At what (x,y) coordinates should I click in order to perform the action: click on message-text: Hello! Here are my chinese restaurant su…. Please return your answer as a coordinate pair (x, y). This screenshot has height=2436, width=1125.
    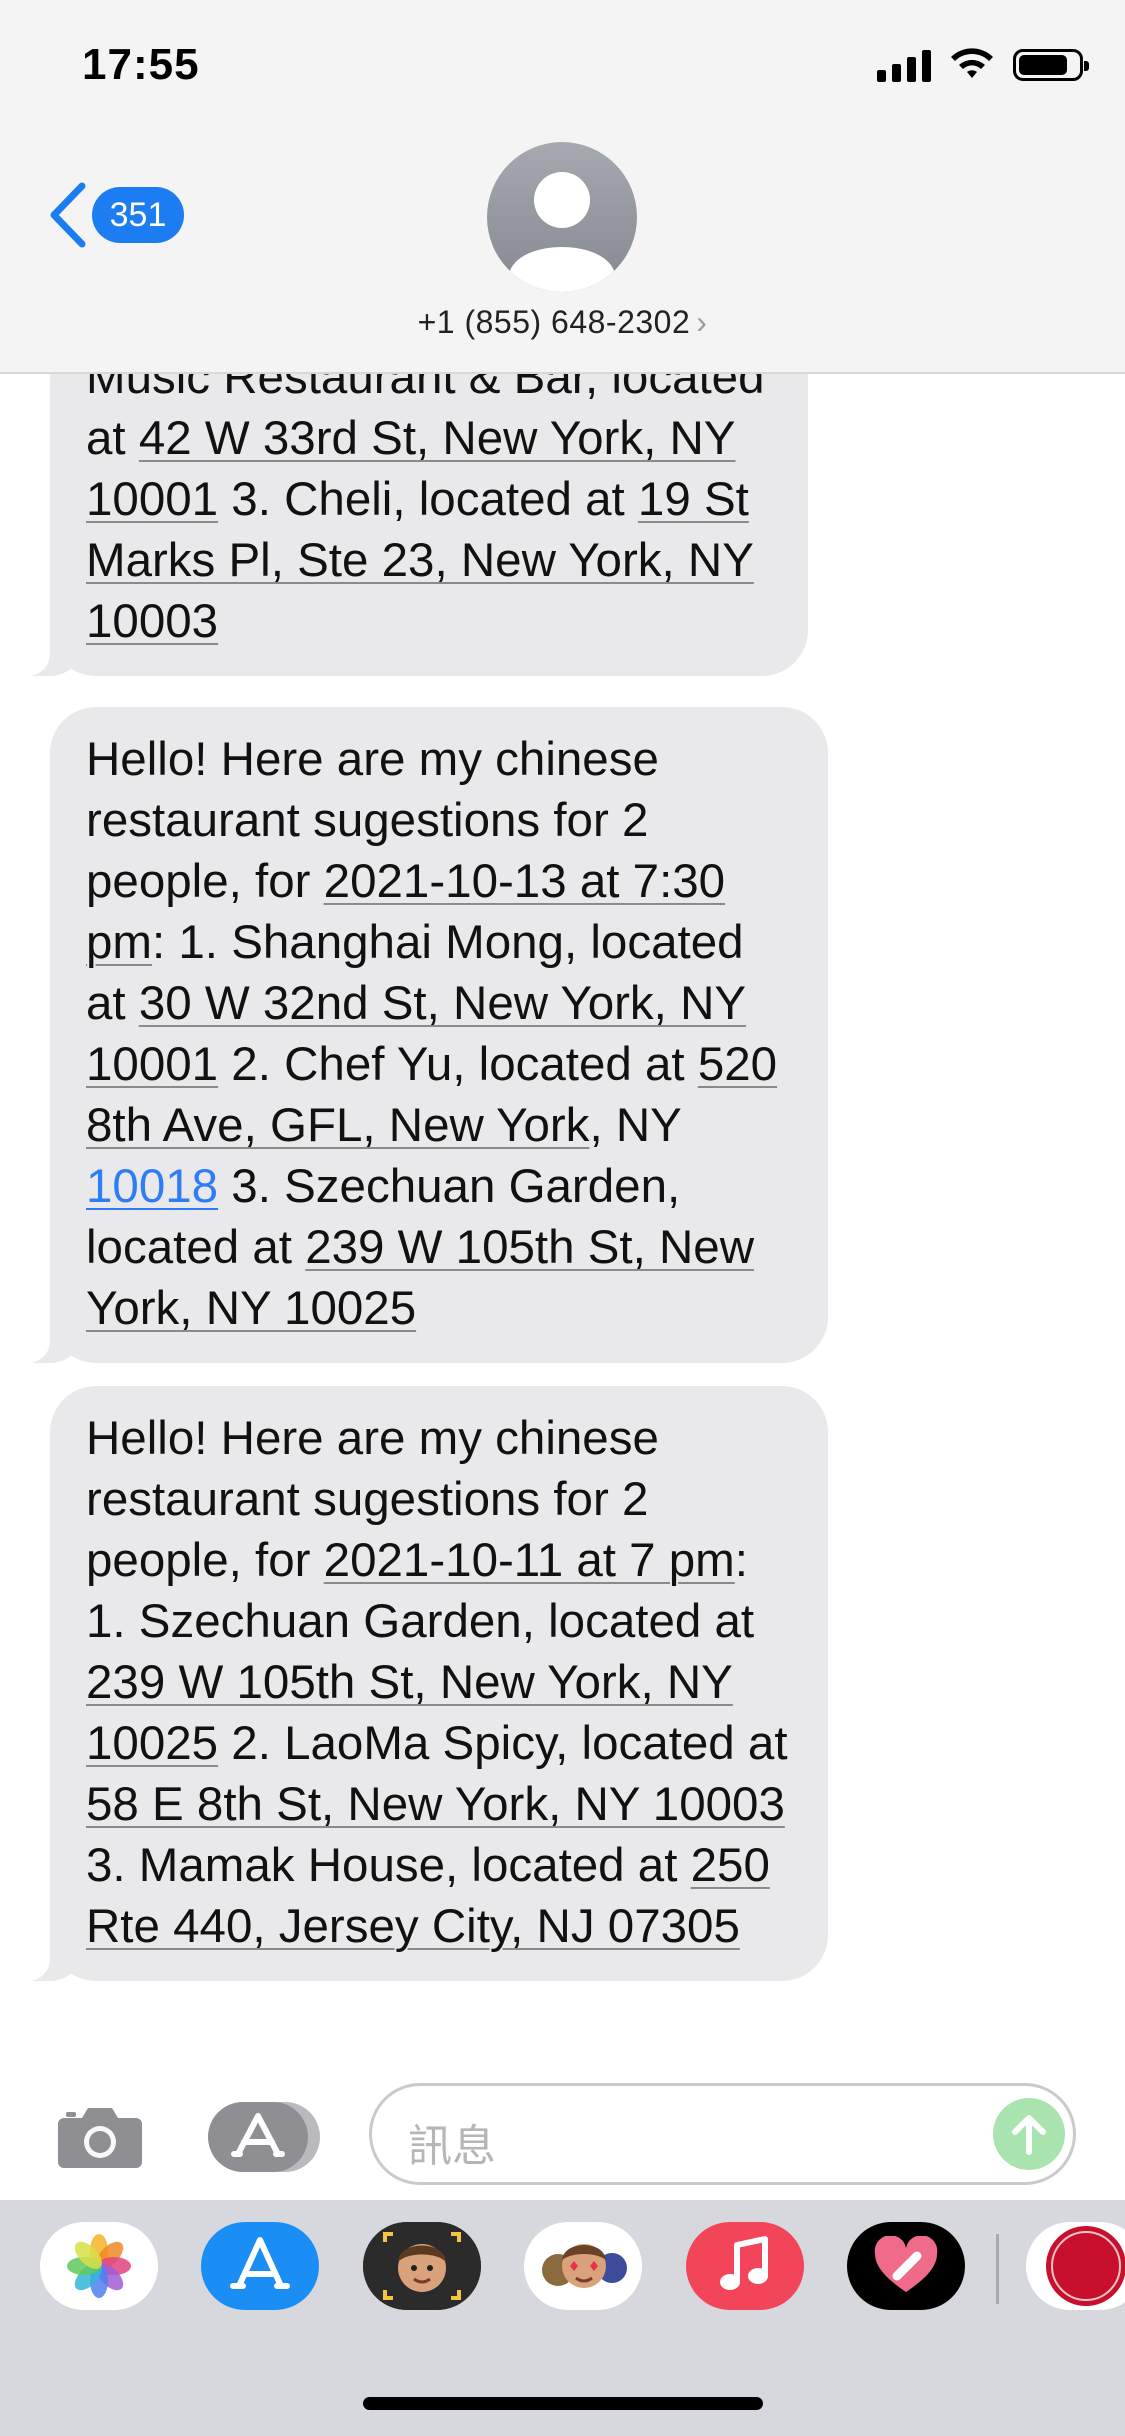
    Looking at the image, I should click on (439, 1682).